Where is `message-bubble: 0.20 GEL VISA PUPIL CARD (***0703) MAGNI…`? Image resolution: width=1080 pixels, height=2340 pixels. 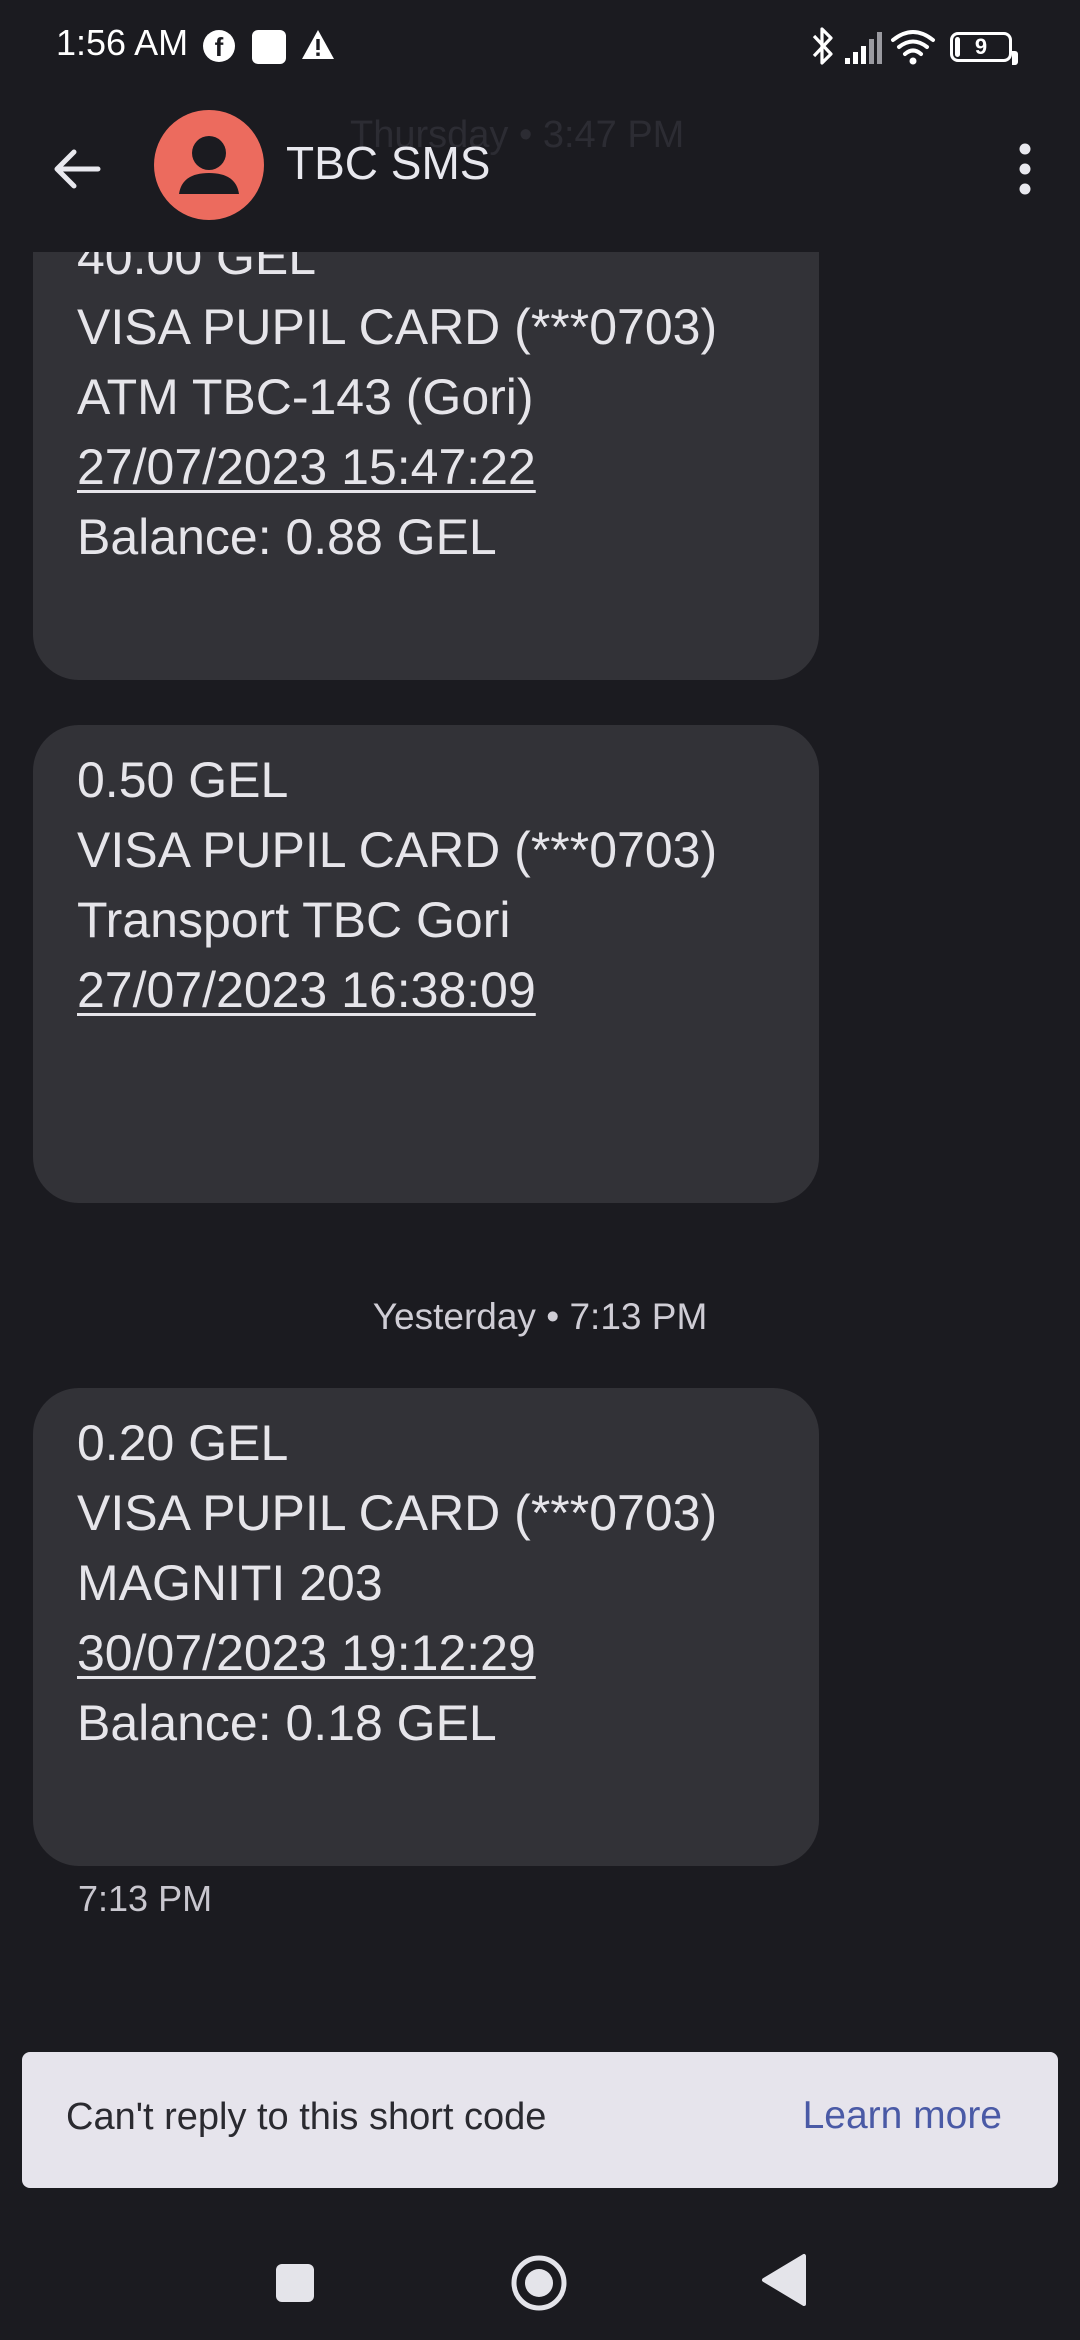 message-bubble: 0.20 GEL VISA PUPIL CARD (***0703) MAGNI… is located at coordinates (426, 1627).